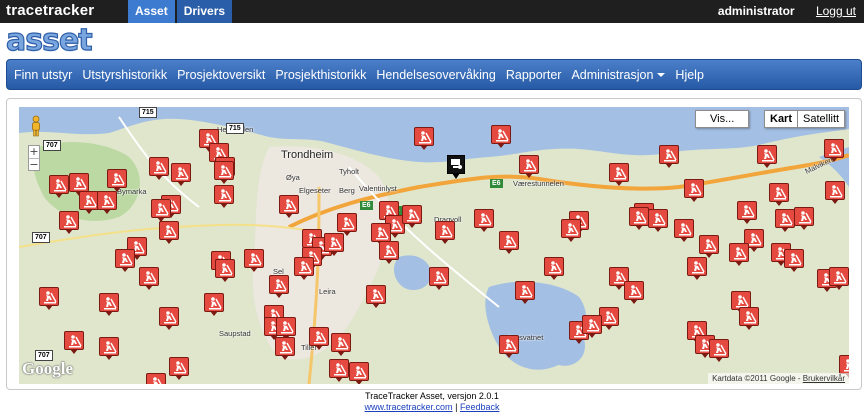 The height and width of the screenshot is (417, 864). What do you see at coordinates (689, 75) in the screenshot?
I see `nav-hjelp: Hjelp` at bounding box center [689, 75].